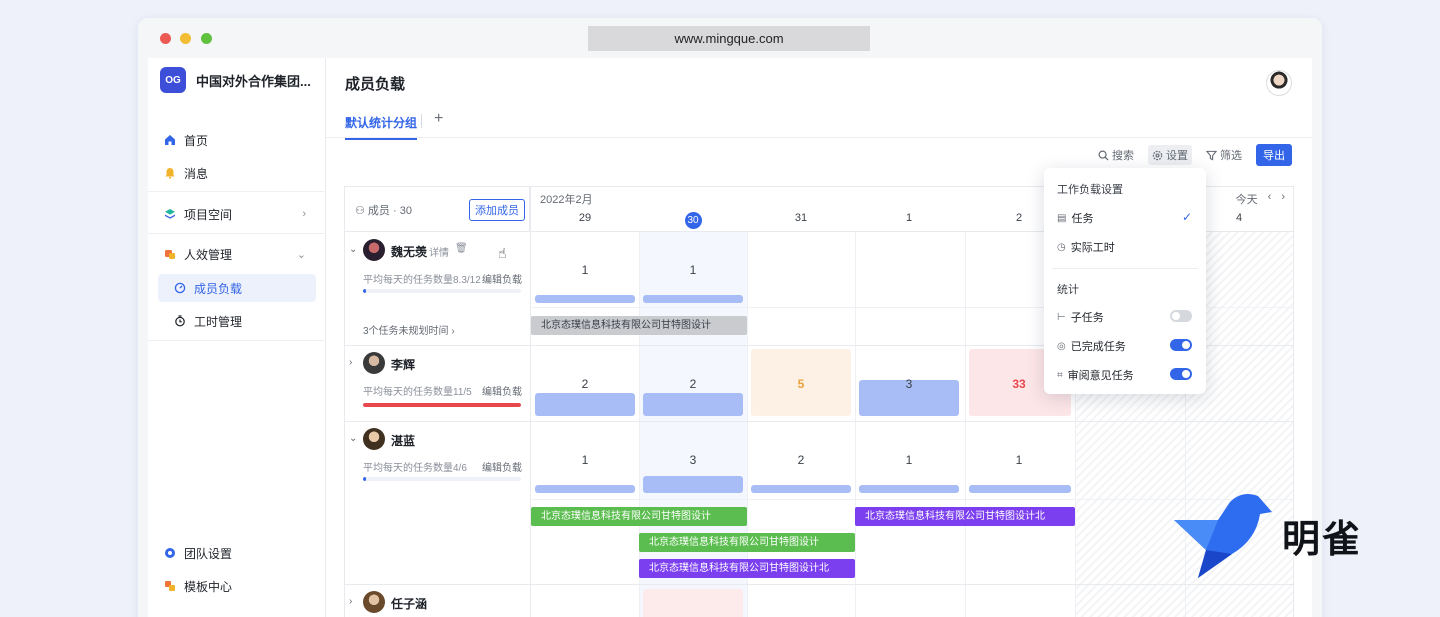  Describe the element at coordinates (406, 331) in the screenshot. I see `unplanned-tasks-text: 3个任务未规划时间` at that location.